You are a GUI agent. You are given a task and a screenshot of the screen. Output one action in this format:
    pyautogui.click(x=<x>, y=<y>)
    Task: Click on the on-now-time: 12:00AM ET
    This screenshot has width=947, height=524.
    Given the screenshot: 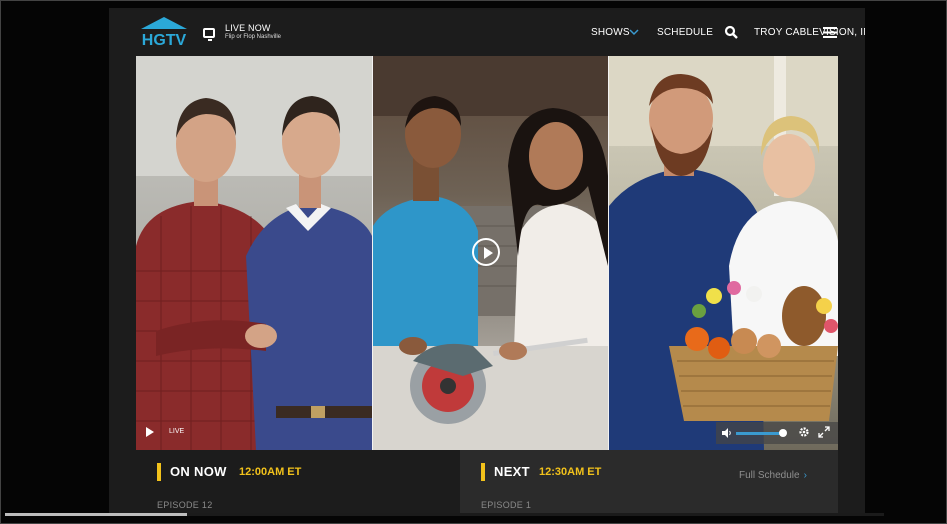 What is the action you would take?
    pyautogui.click(x=270, y=472)
    